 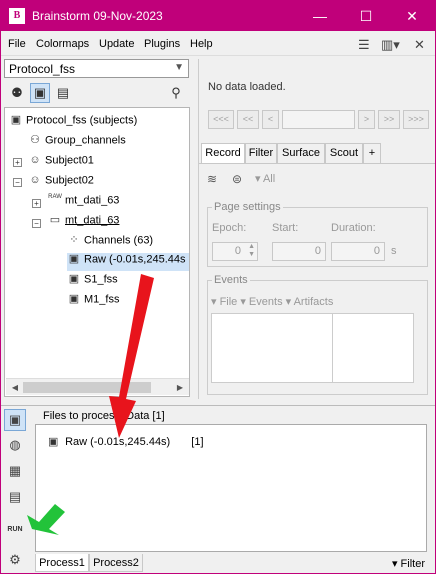 I want to click on run-button: RUN, so click(x=15, y=530).